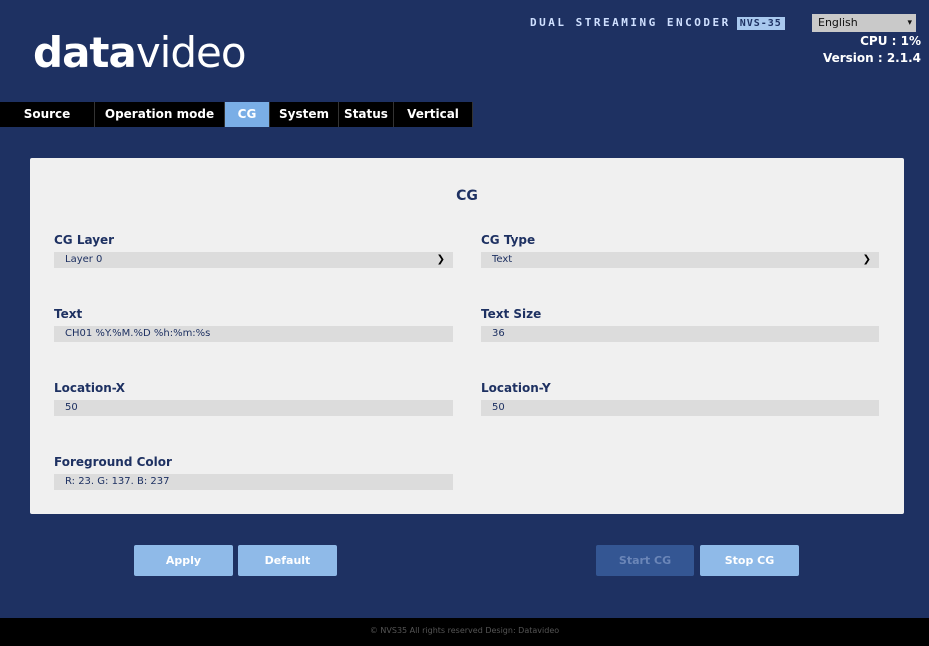 The width and height of the screenshot is (929, 646). Describe the element at coordinates (89, 388) in the screenshot. I see `location-x-label: Location-X` at that location.